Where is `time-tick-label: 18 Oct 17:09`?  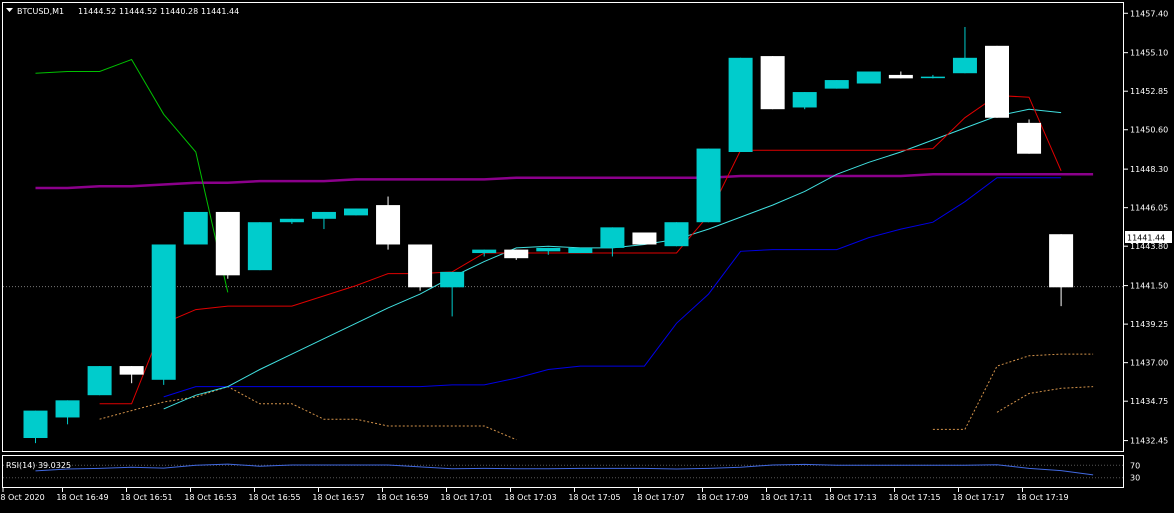
time-tick-label: 18 Oct 17:09 is located at coordinates (722, 497).